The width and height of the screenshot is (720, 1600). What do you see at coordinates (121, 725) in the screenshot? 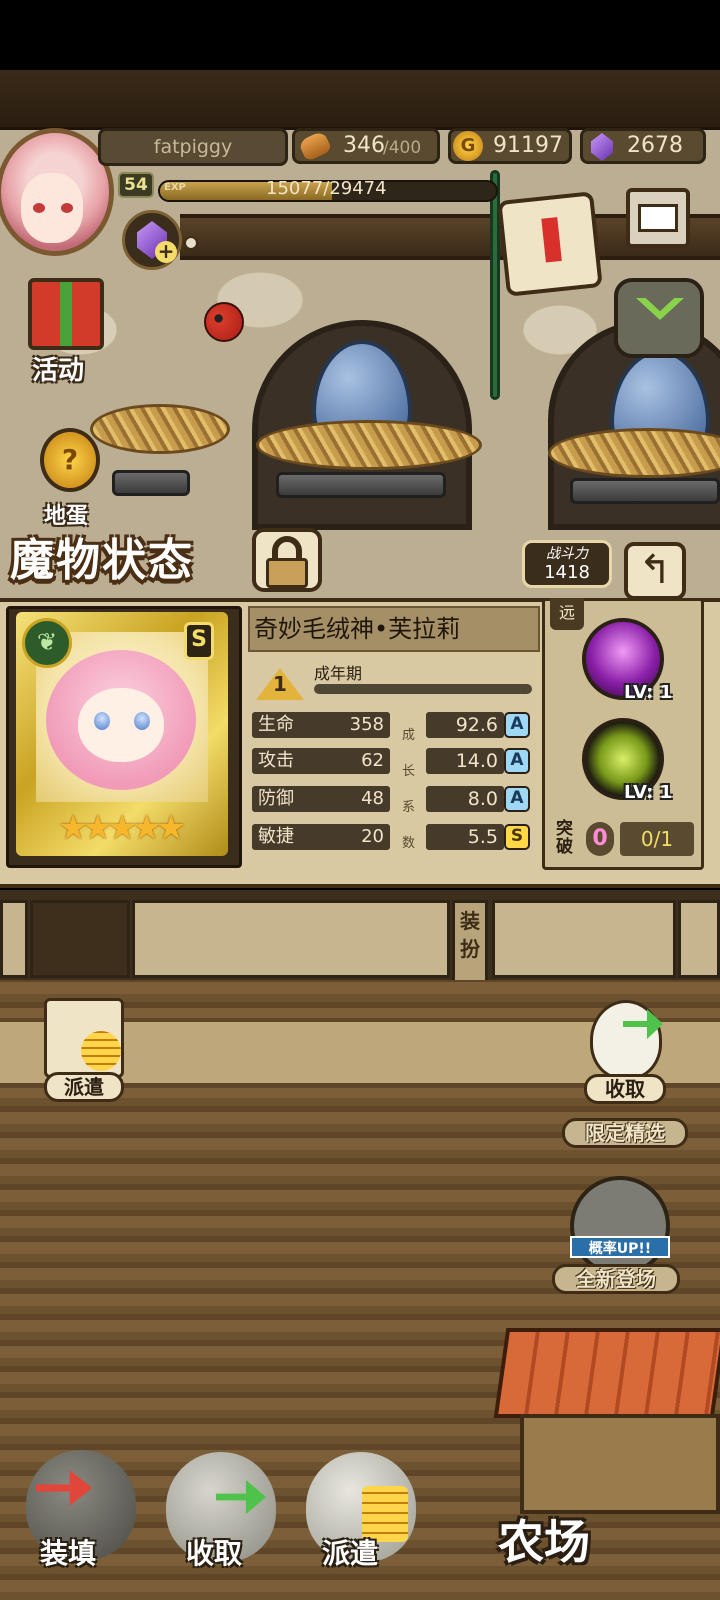
I see `monster-face` at bounding box center [121, 725].